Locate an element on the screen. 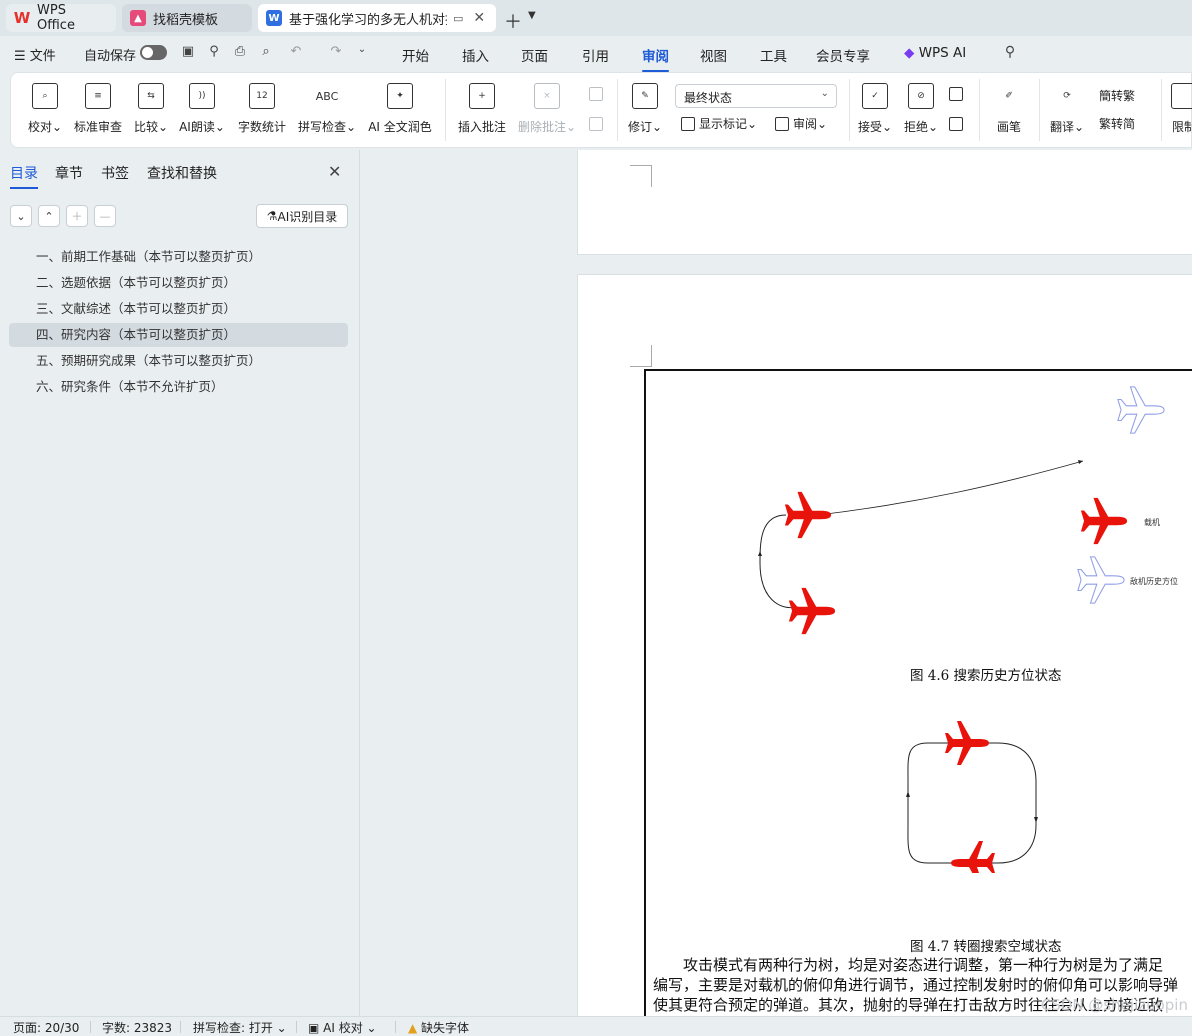 The width and height of the screenshot is (1192, 1036). expand-down-button: ⌄ is located at coordinates (21, 216).